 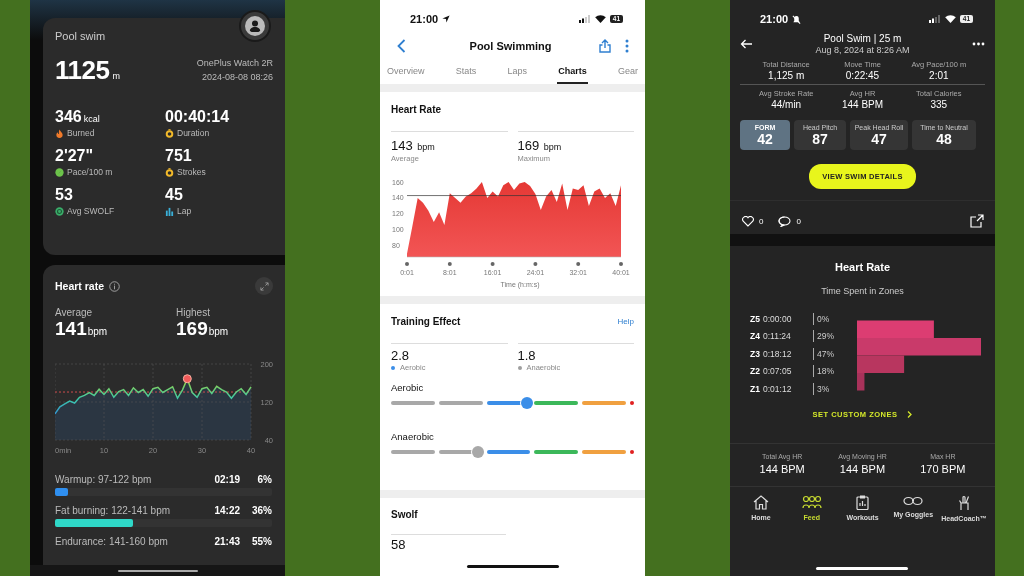 What do you see at coordinates (811, 502) in the screenshot?
I see `people-icon` at bounding box center [811, 502].